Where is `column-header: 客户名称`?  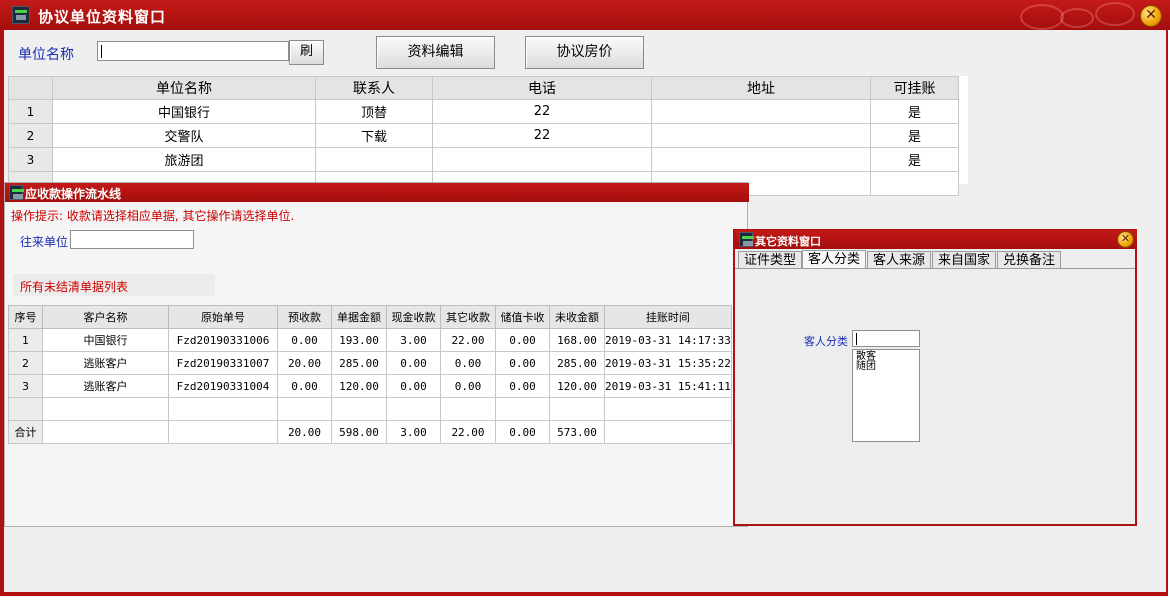 column-header: 客户名称 is located at coordinates (105, 317).